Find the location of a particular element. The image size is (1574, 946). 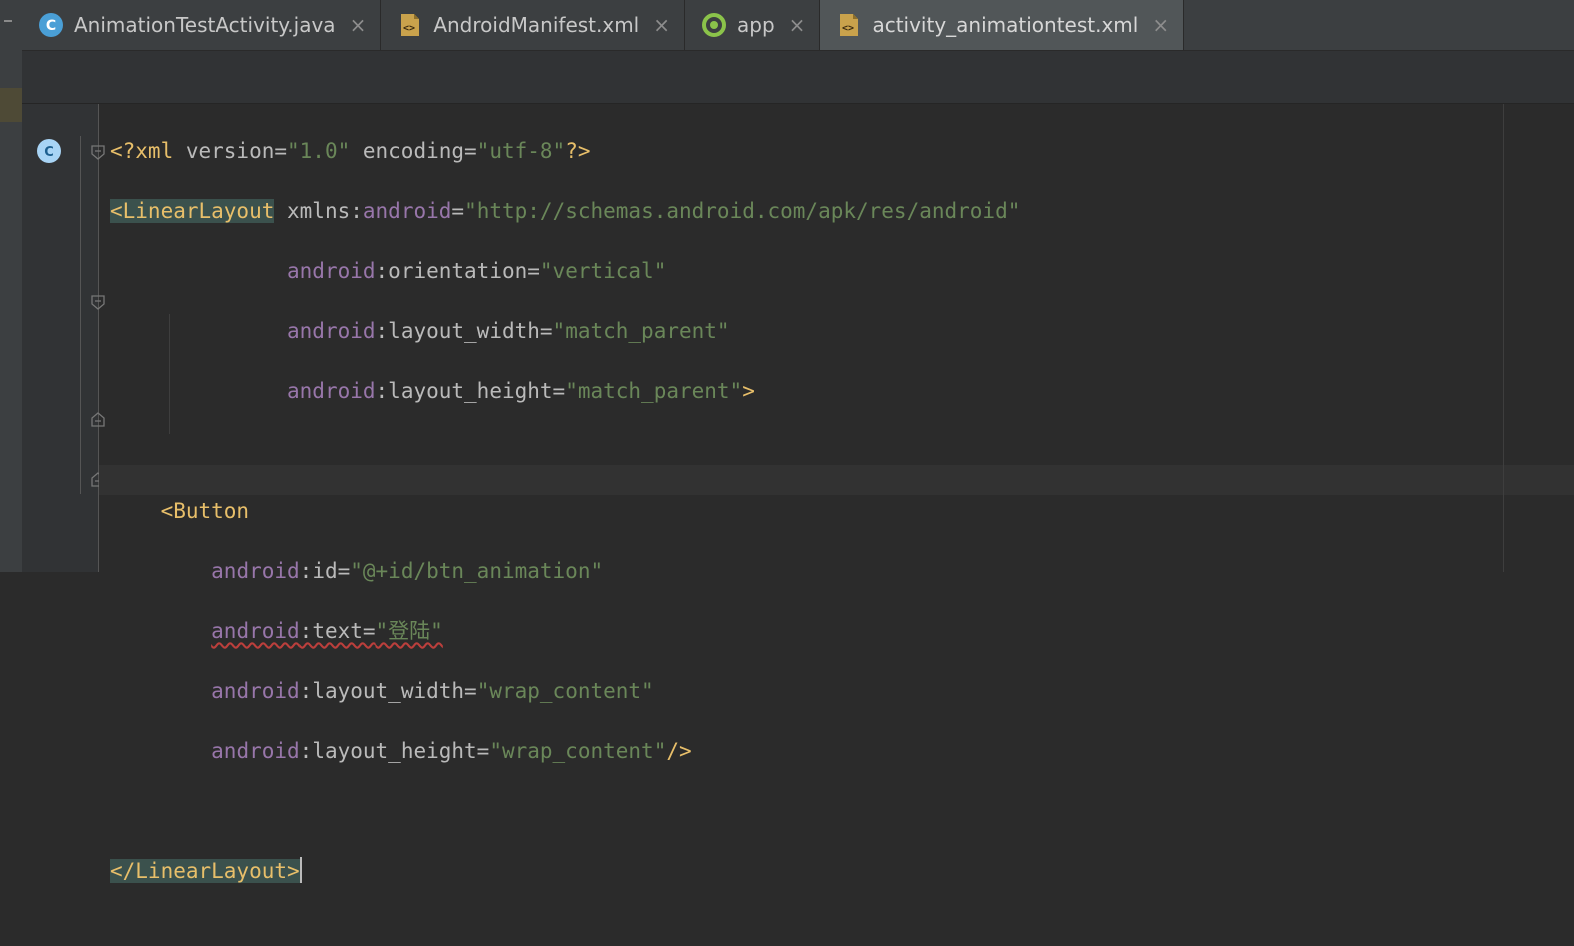

tab-label: AndroidManifest.xml is located at coordinates (536, 25).